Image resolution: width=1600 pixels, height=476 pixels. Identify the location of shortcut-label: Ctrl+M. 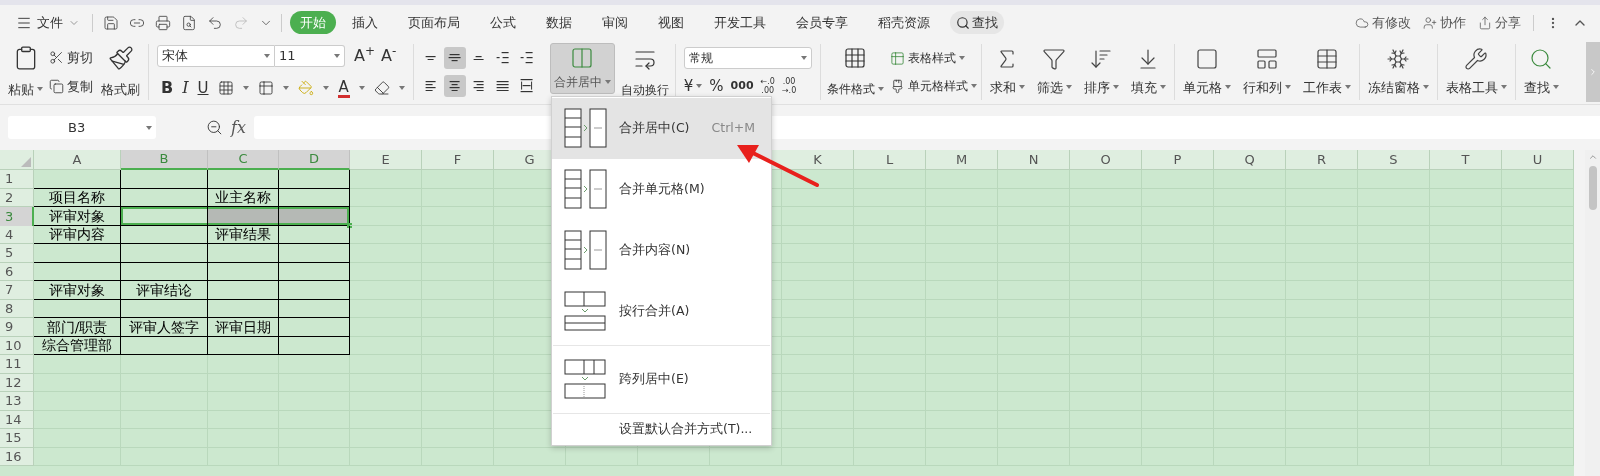
(733, 128).